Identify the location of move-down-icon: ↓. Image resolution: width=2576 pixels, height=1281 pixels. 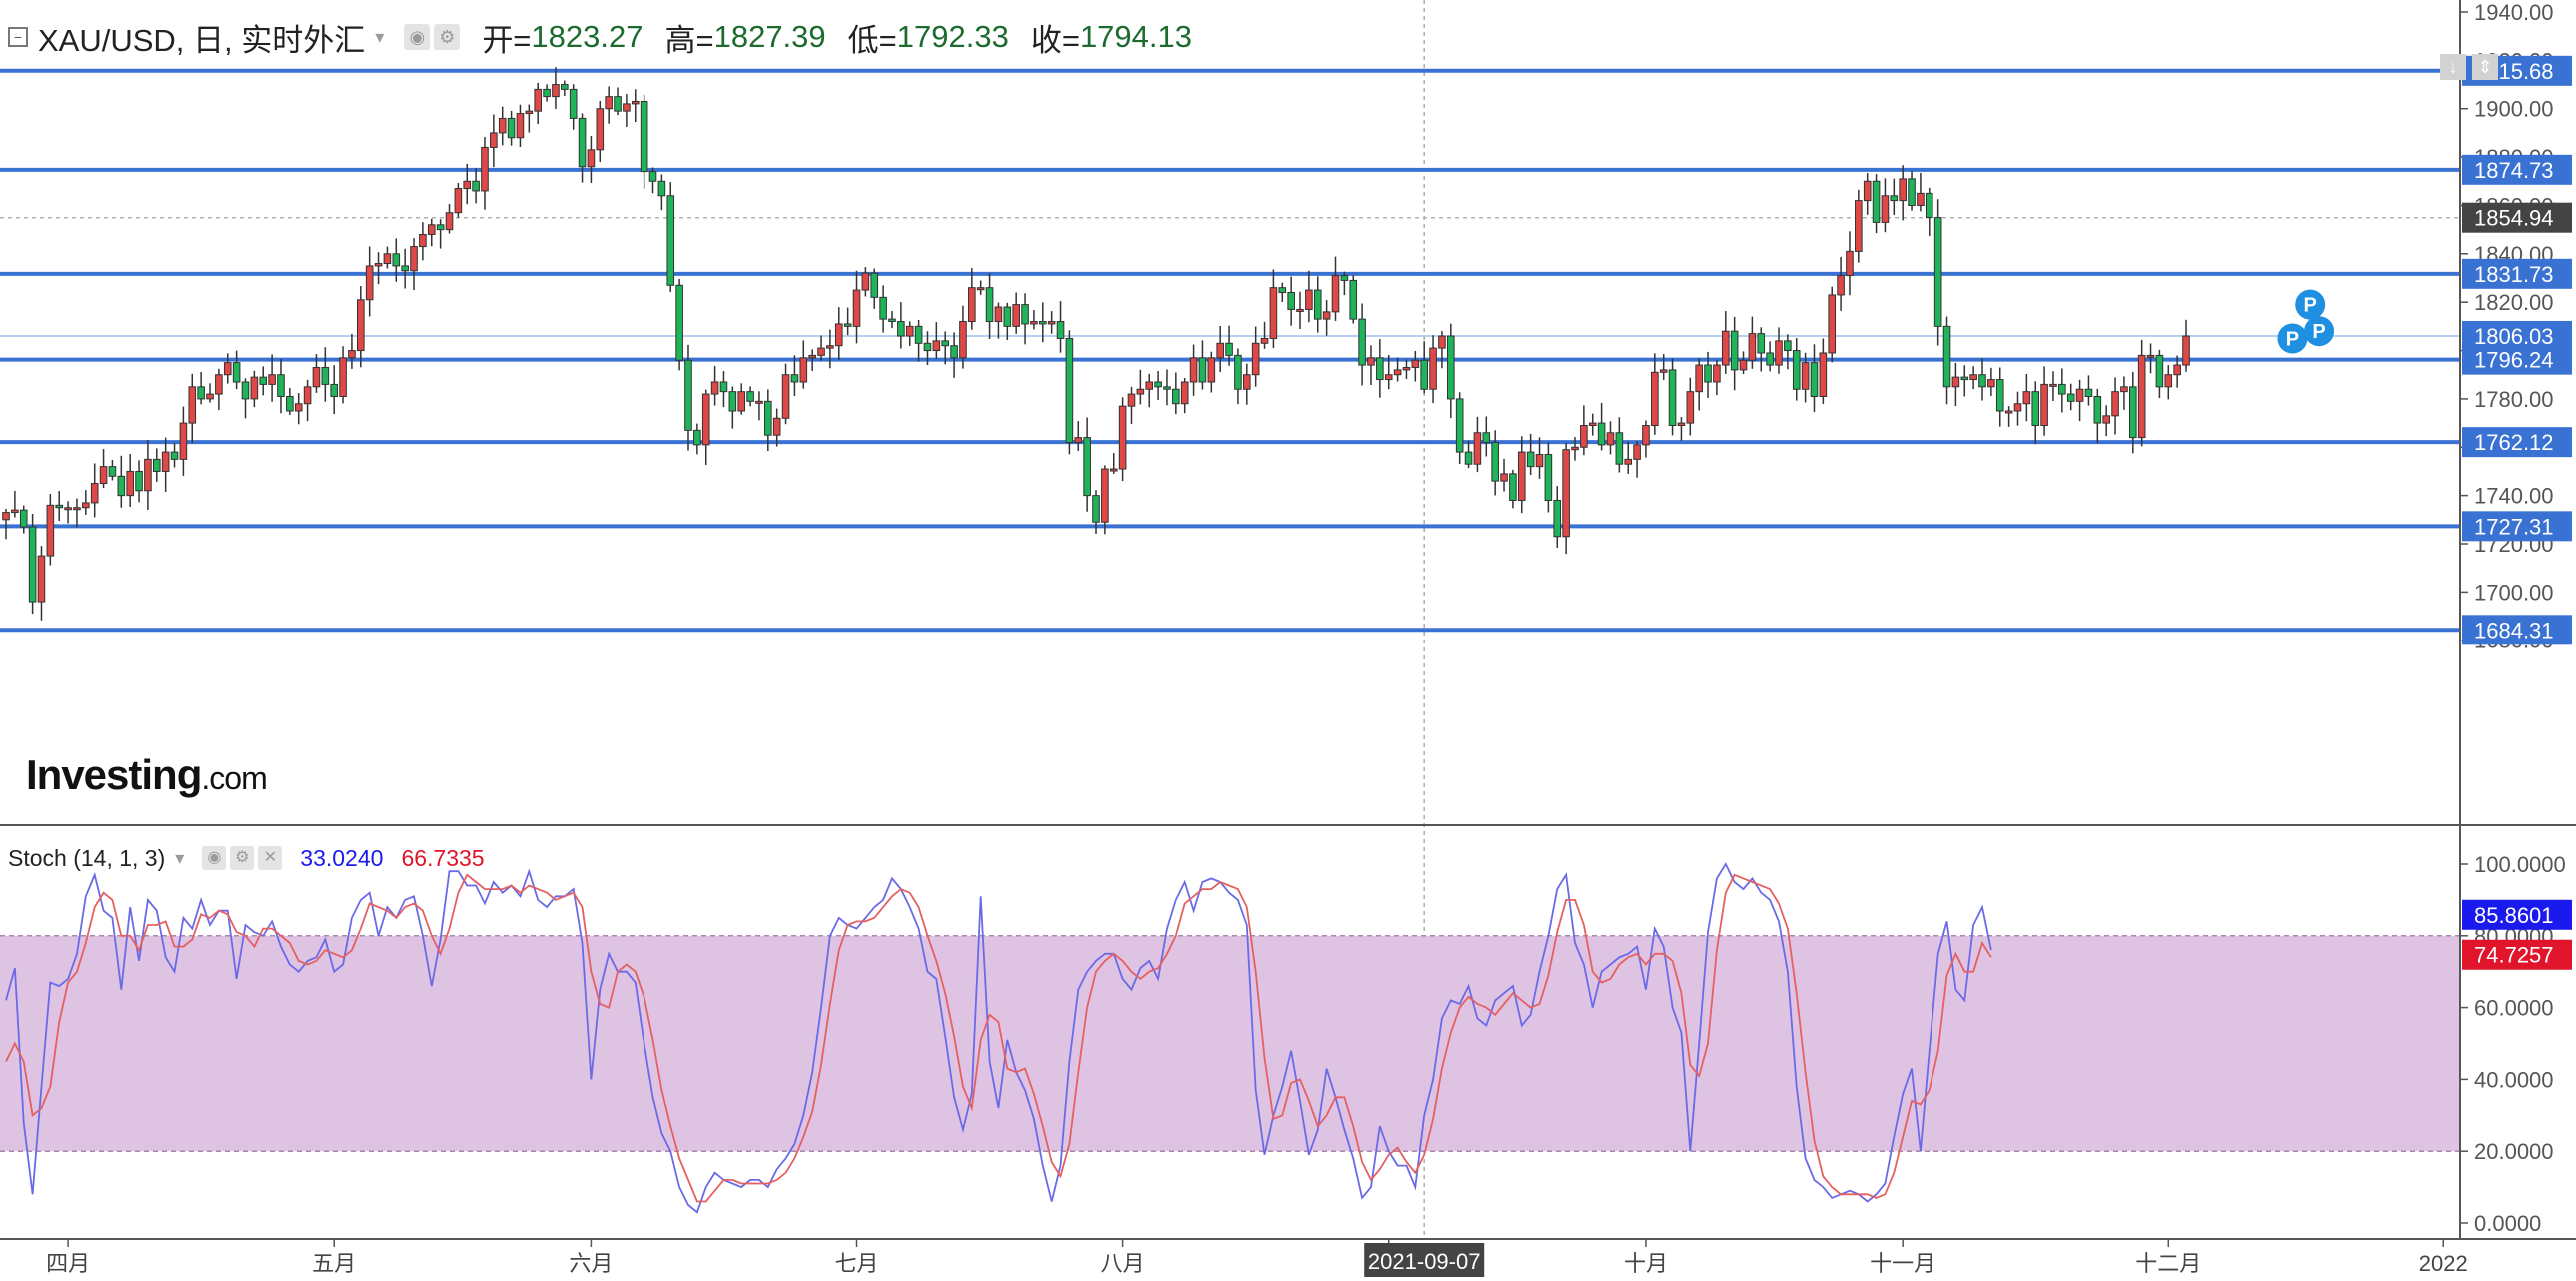
(2453, 67).